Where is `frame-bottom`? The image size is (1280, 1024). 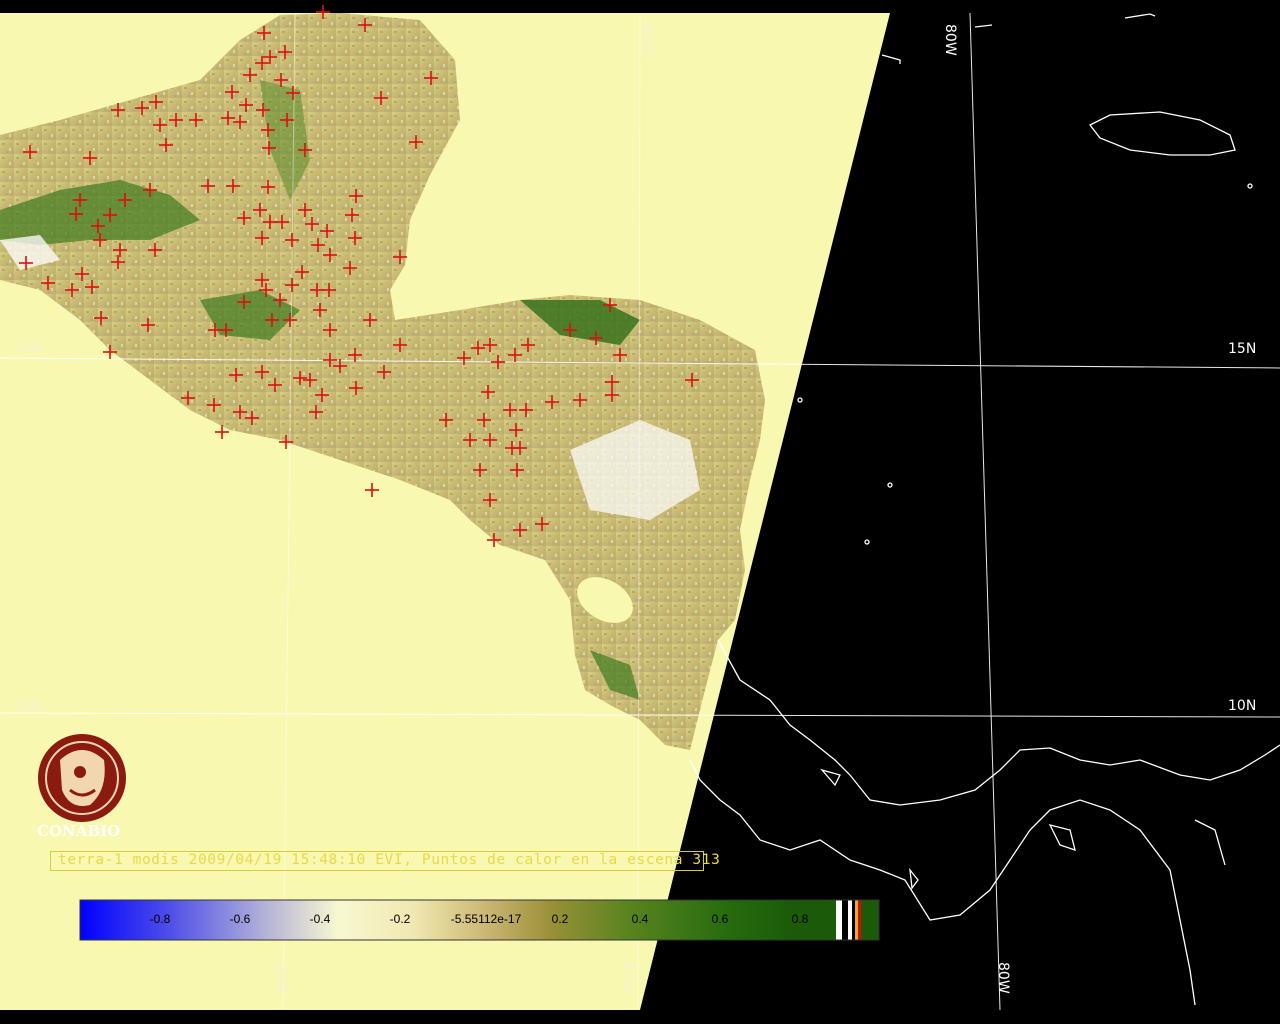 frame-bottom is located at coordinates (640, 1017).